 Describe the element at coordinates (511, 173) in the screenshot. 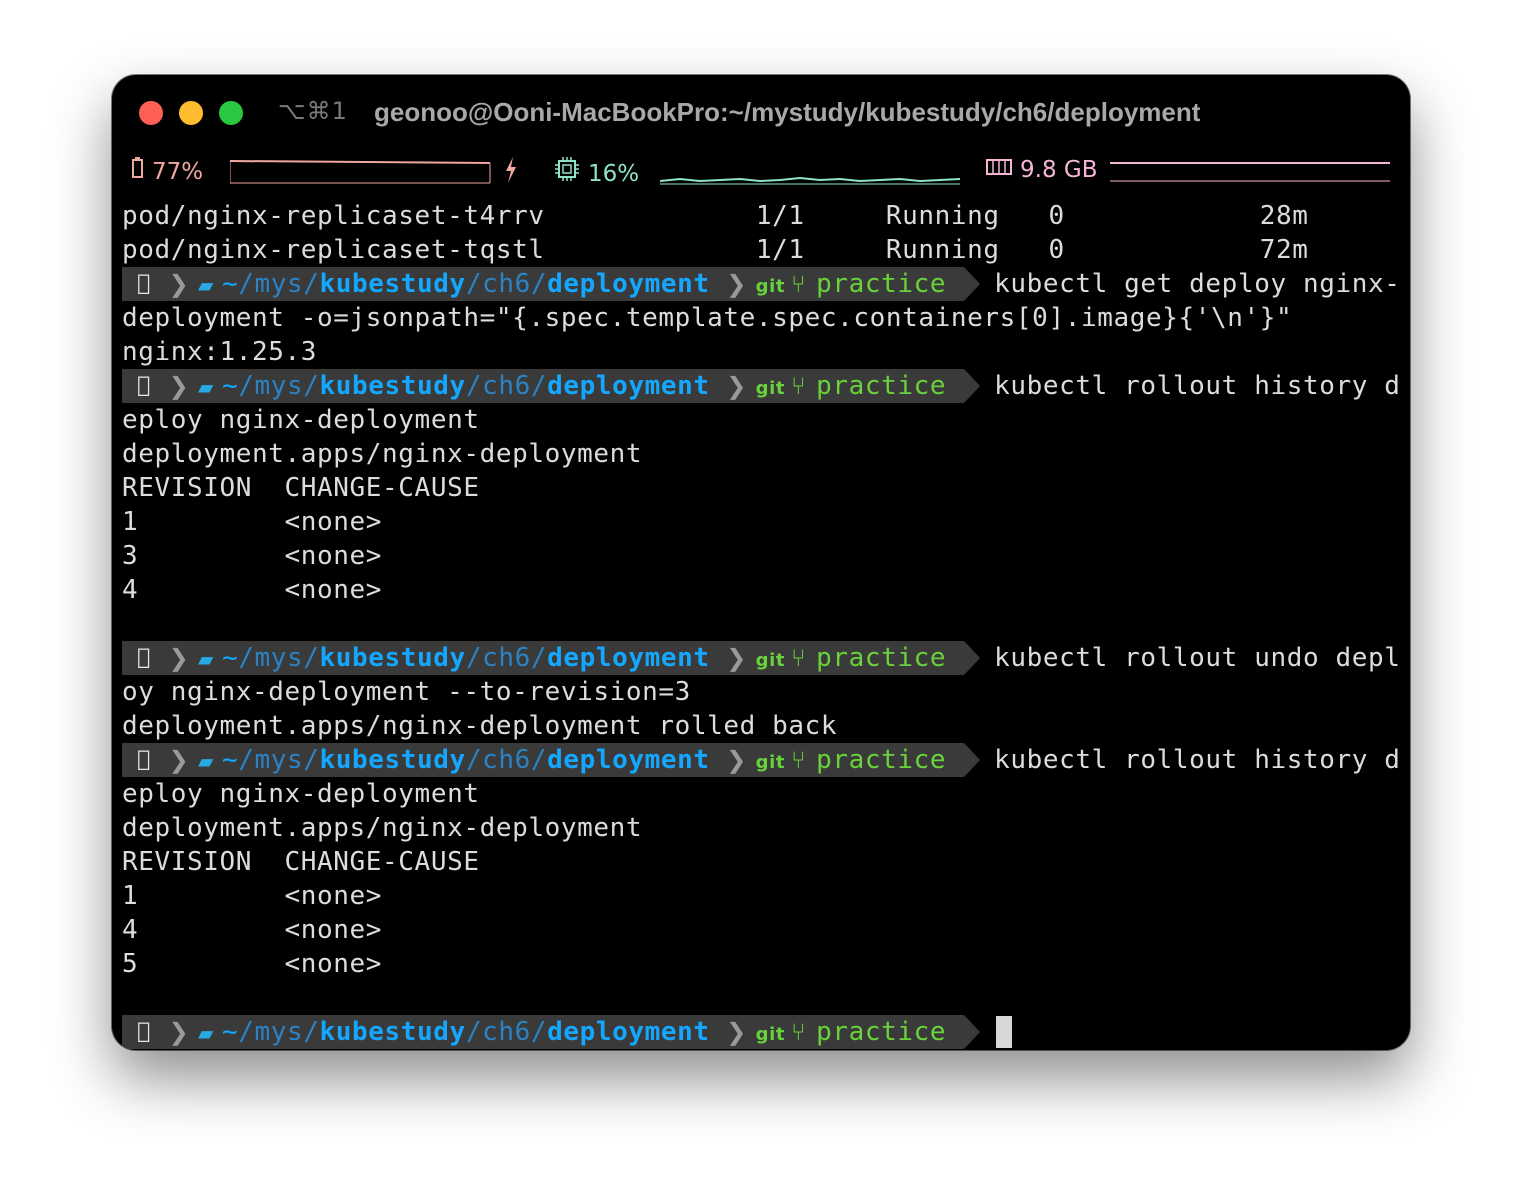

I see `bolt-icon` at that location.